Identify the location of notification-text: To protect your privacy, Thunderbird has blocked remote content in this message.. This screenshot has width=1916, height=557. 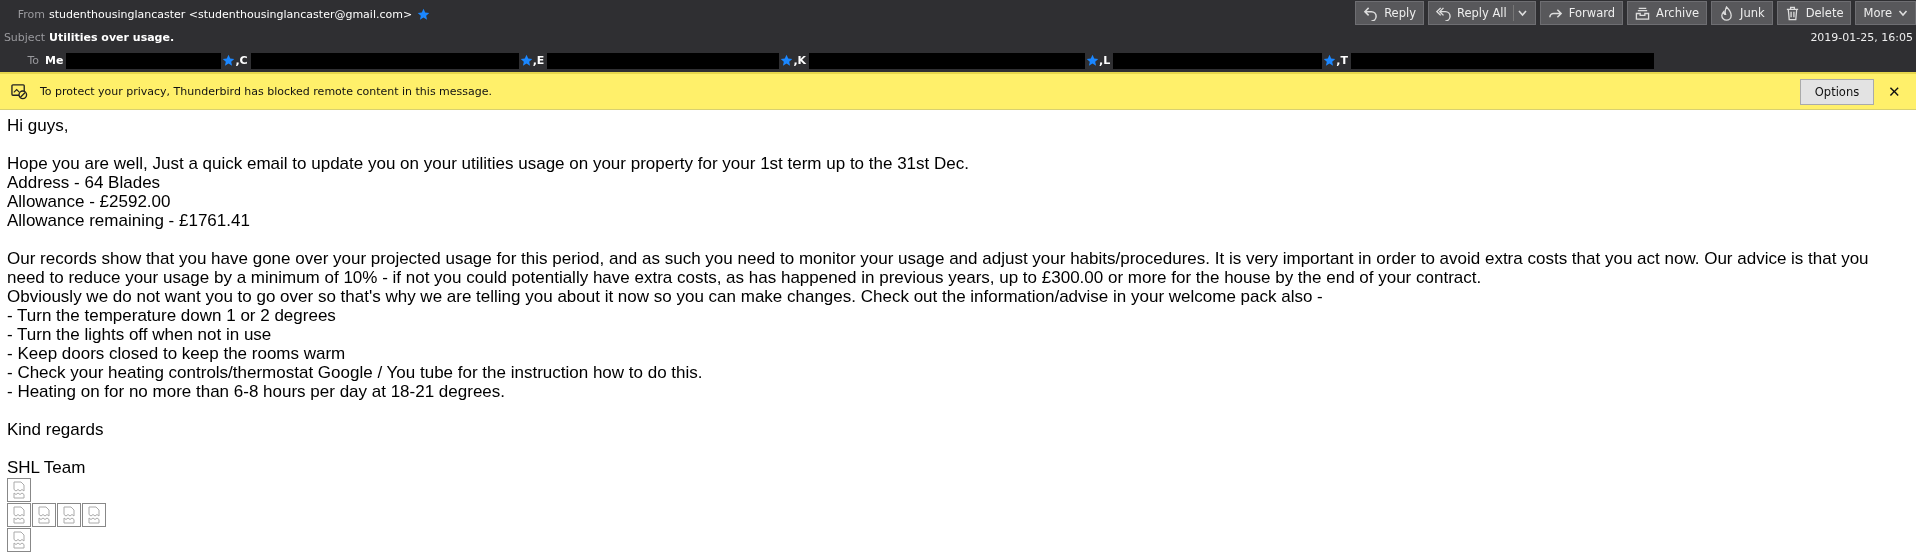
(267, 91).